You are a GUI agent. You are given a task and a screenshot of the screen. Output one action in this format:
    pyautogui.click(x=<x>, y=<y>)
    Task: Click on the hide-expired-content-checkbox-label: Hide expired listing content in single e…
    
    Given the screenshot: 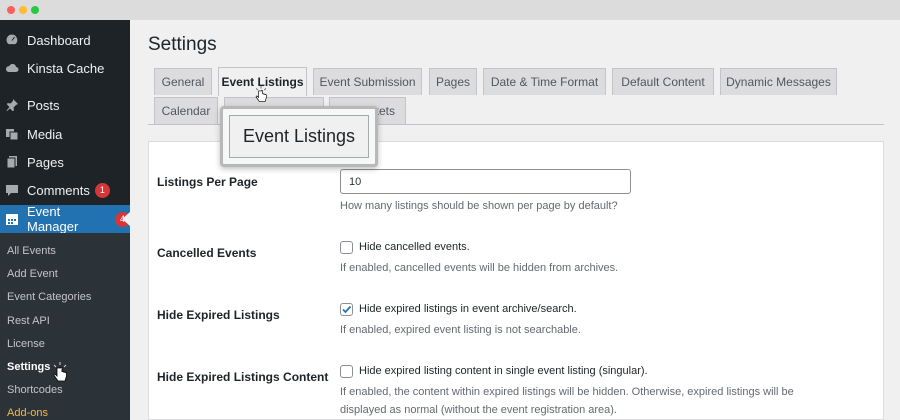 What is the action you would take?
    pyautogui.click(x=503, y=371)
    